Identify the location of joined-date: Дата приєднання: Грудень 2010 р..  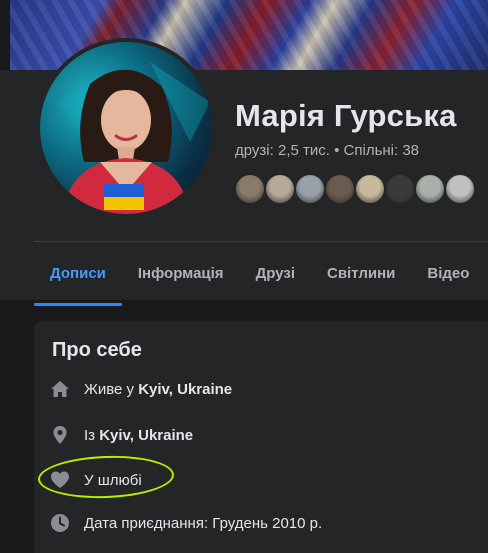
(203, 523).